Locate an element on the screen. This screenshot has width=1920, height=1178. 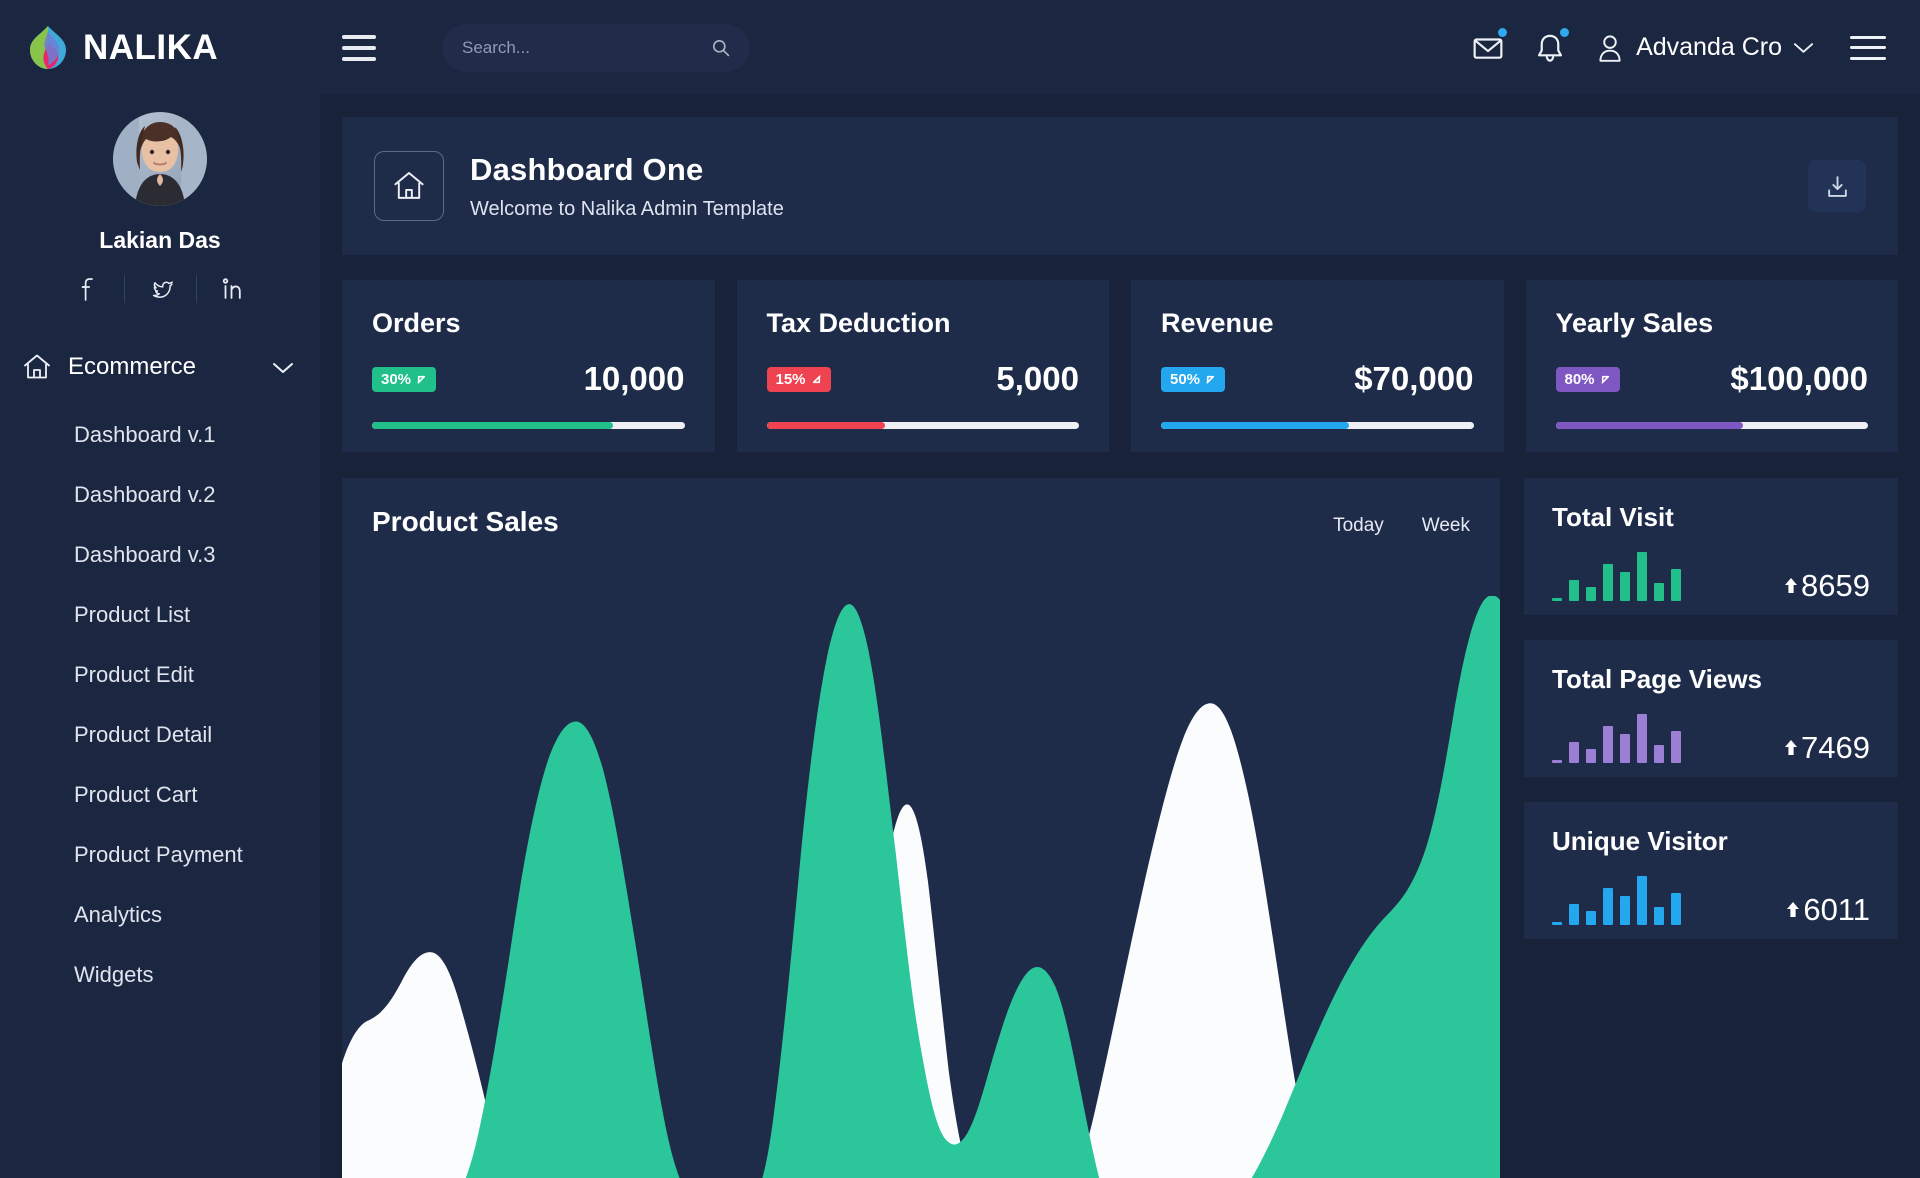
right-panel-toggle-button is located at coordinates (1868, 47).